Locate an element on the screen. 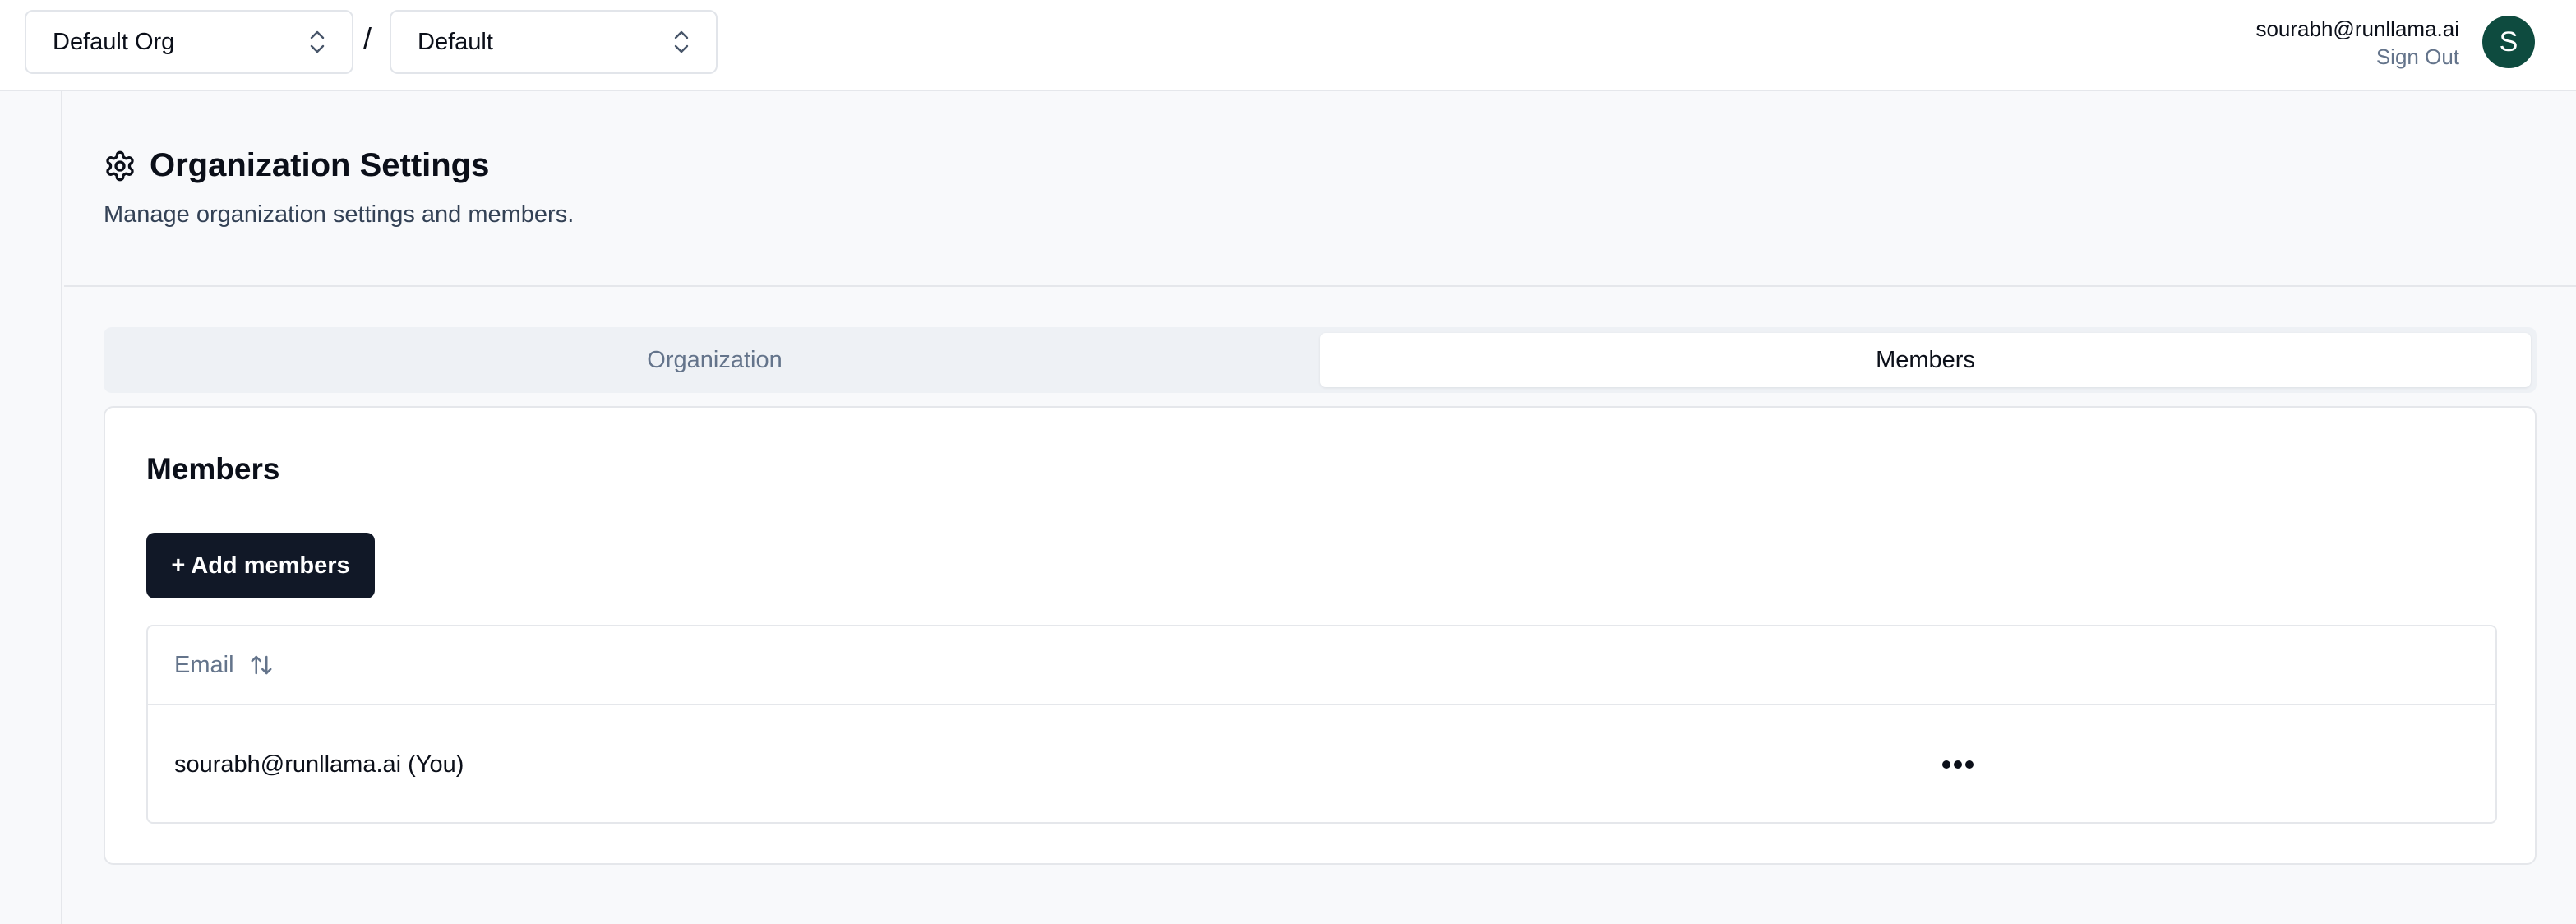 This screenshot has height=924, width=2576. org-selector: Default Org is located at coordinates (189, 42).